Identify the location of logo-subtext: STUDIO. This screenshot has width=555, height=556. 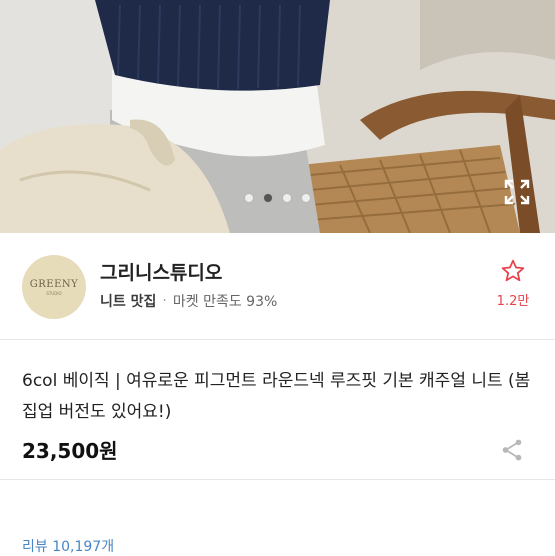
(54, 293).